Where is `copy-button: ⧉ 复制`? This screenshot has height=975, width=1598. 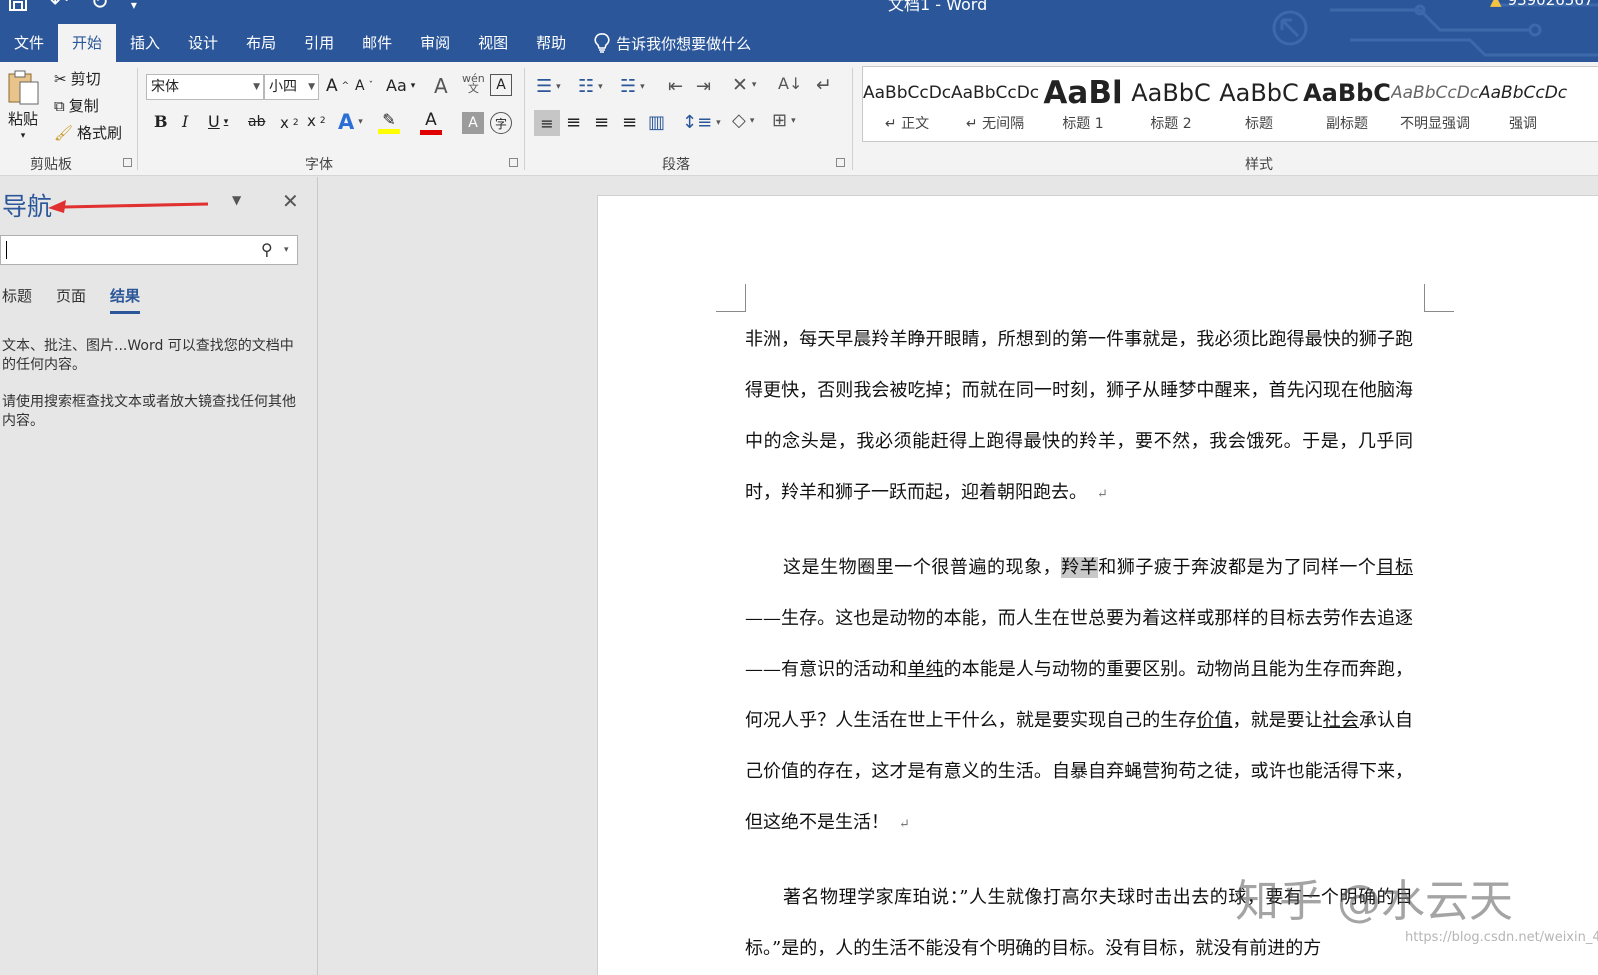
copy-button: ⧉ 复制 is located at coordinates (76, 105).